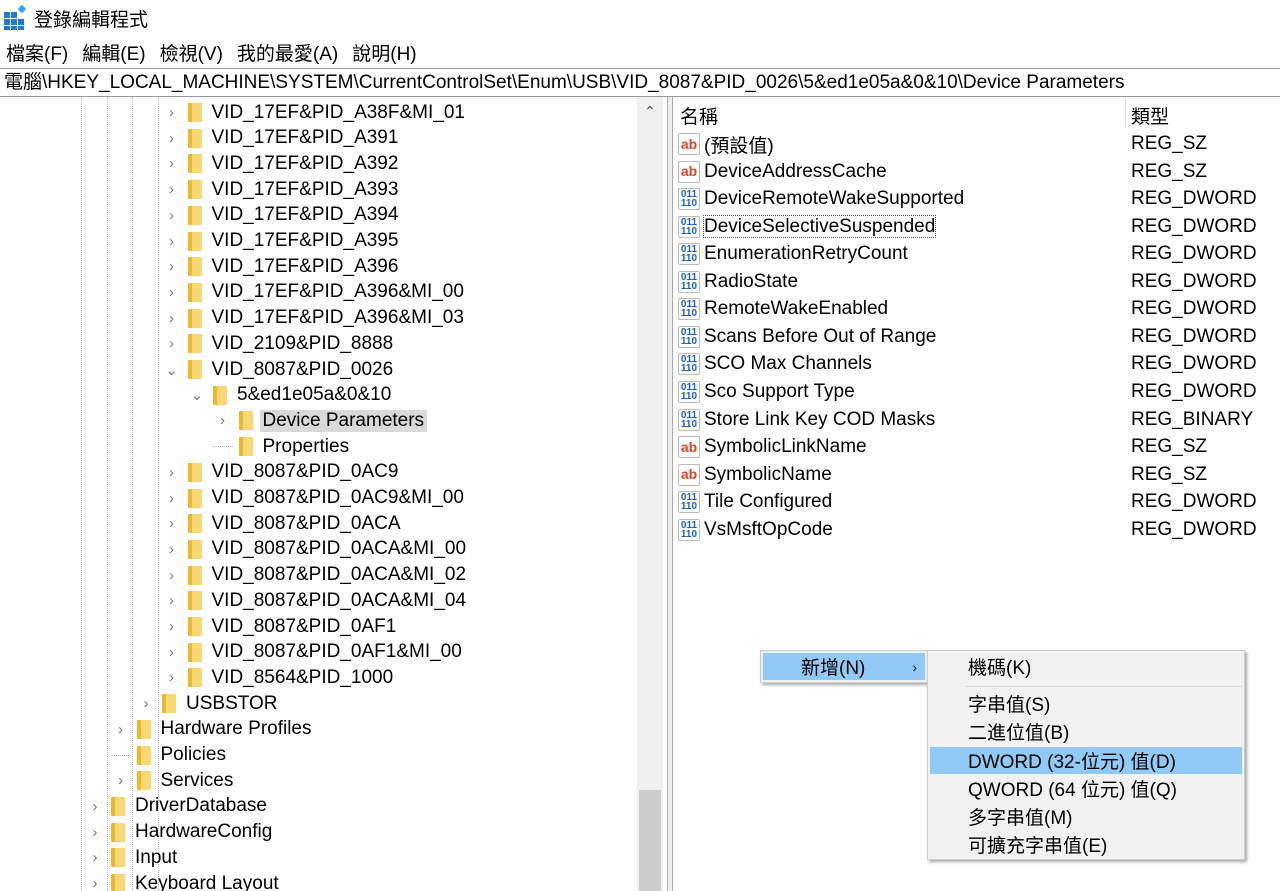 Image resolution: width=1280 pixels, height=891 pixels. What do you see at coordinates (1150, 115) in the screenshot?
I see `column-header-type: 類型` at bounding box center [1150, 115].